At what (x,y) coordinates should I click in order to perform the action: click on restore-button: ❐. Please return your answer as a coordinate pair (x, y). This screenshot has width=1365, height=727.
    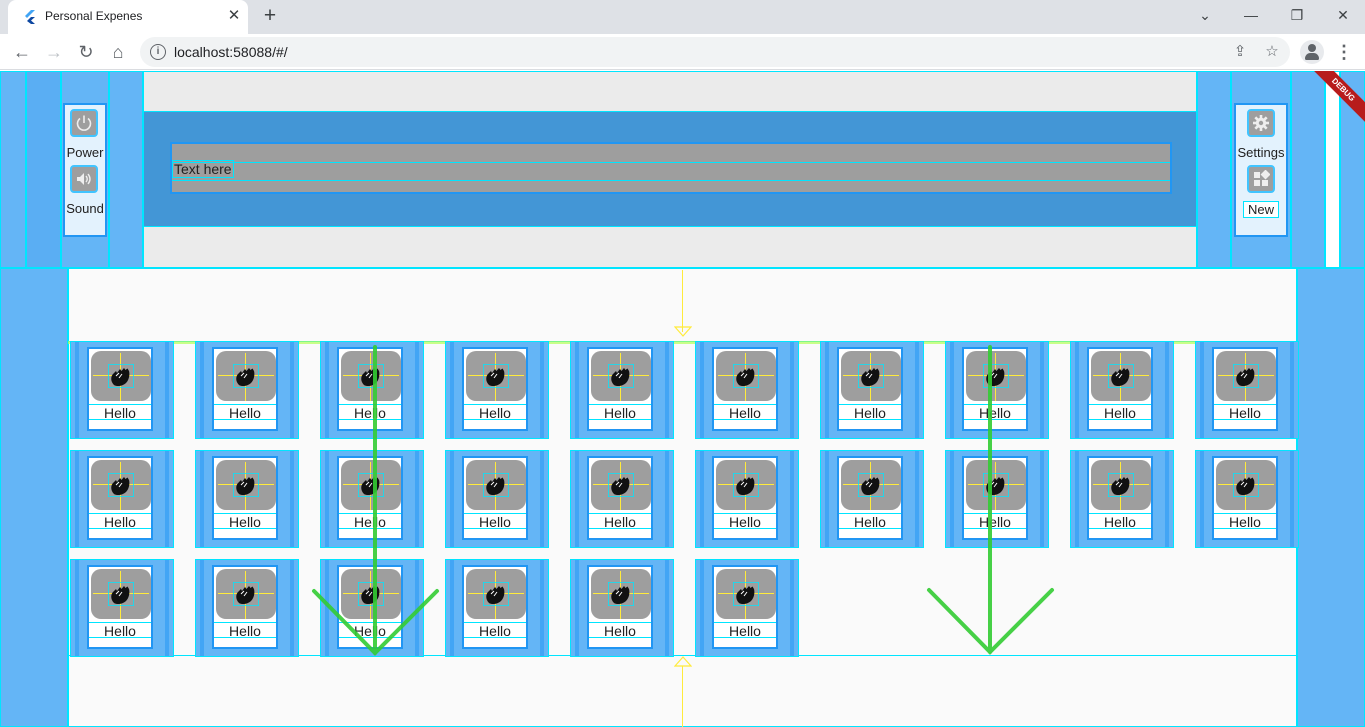
    Looking at the image, I should click on (1297, 15).